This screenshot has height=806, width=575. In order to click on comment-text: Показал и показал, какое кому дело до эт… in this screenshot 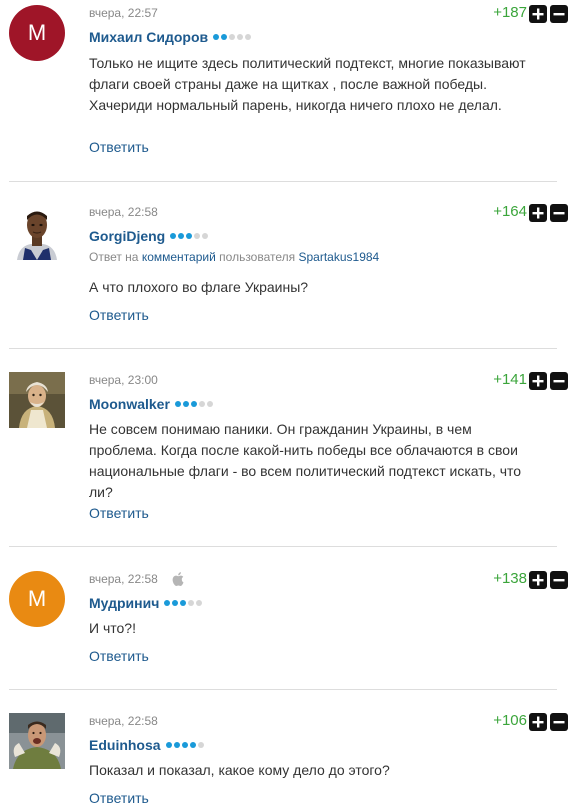, I will do `click(239, 770)`.